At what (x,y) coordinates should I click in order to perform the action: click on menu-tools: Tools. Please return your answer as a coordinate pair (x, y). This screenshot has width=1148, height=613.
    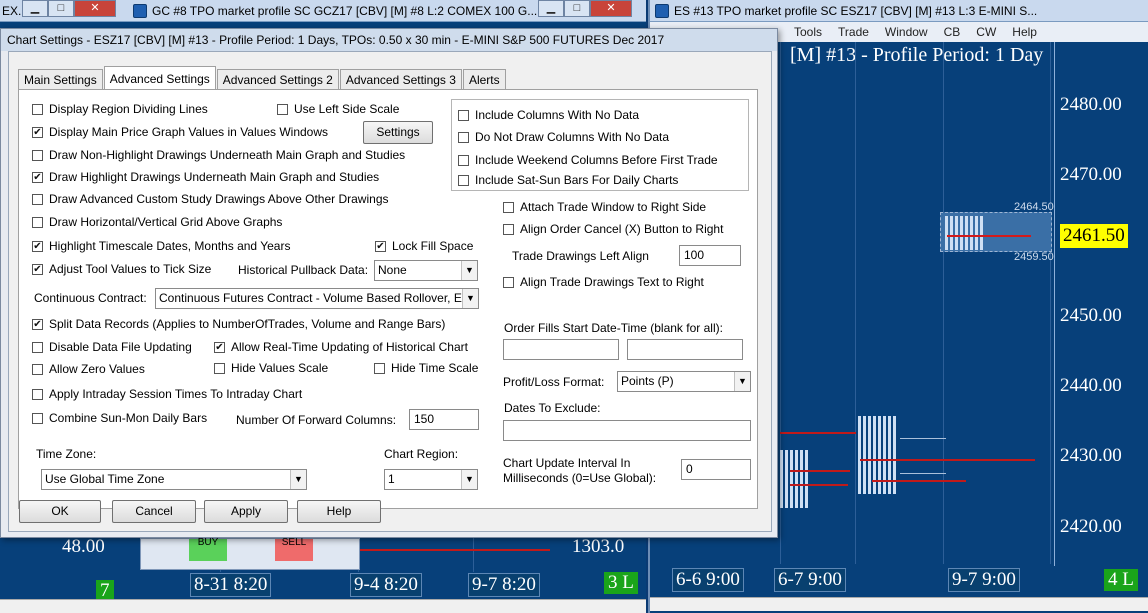
    Looking at the image, I should click on (808, 32).